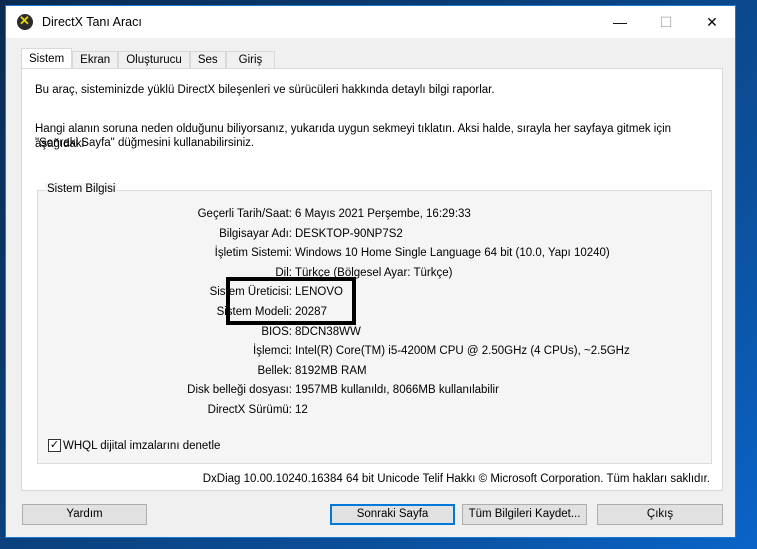 This screenshot has width=757, height=549. Describe the element at coordinates (375, 412) in the screenshot. I see `info-row: DirectX Sürümü: 12` at that location.